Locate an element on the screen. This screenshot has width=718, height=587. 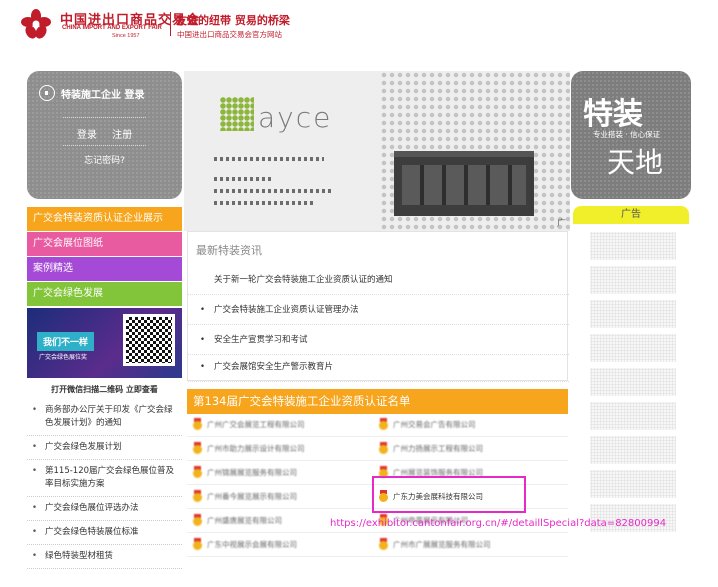
table-row: 广州市助力展示设计有限公司 广州力扬展示工程有限公司 is located at coordinates (377, 449).